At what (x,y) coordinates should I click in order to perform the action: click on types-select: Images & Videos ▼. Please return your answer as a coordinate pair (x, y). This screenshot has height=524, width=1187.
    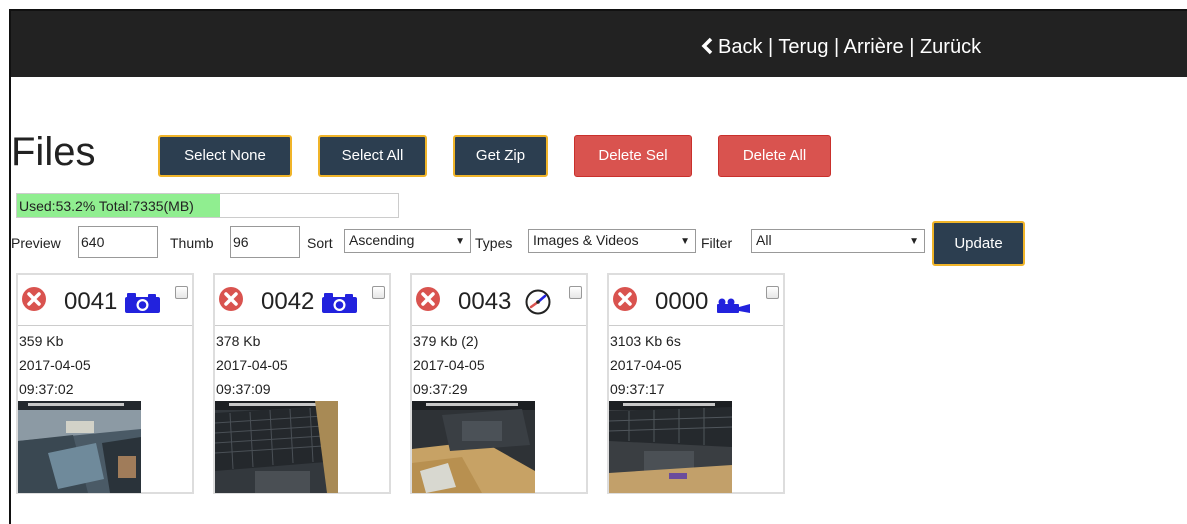
    Looking at the image, I should click on (612, 241).